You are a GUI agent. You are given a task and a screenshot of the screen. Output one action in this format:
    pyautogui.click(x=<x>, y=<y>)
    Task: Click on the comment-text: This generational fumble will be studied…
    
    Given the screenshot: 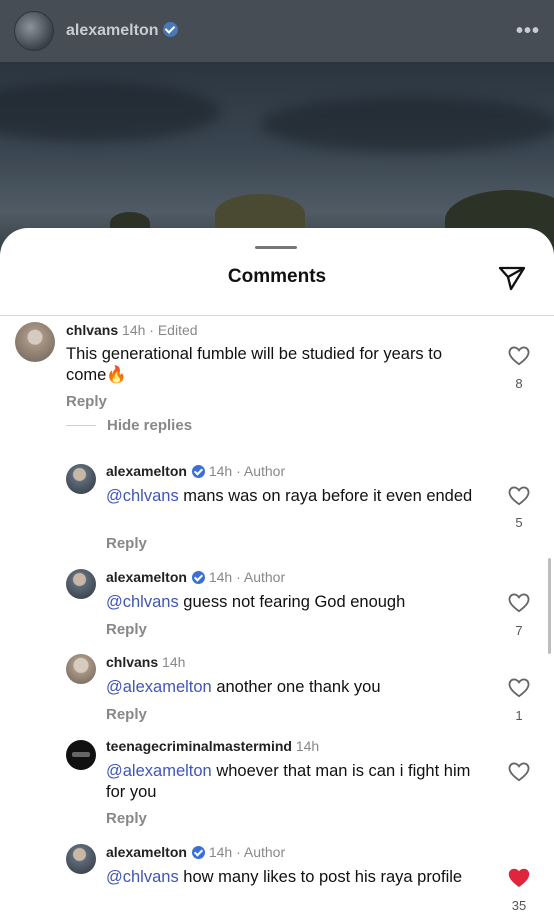 What is the action you would take?
    pyautogui.click(x=254, y=364)
    